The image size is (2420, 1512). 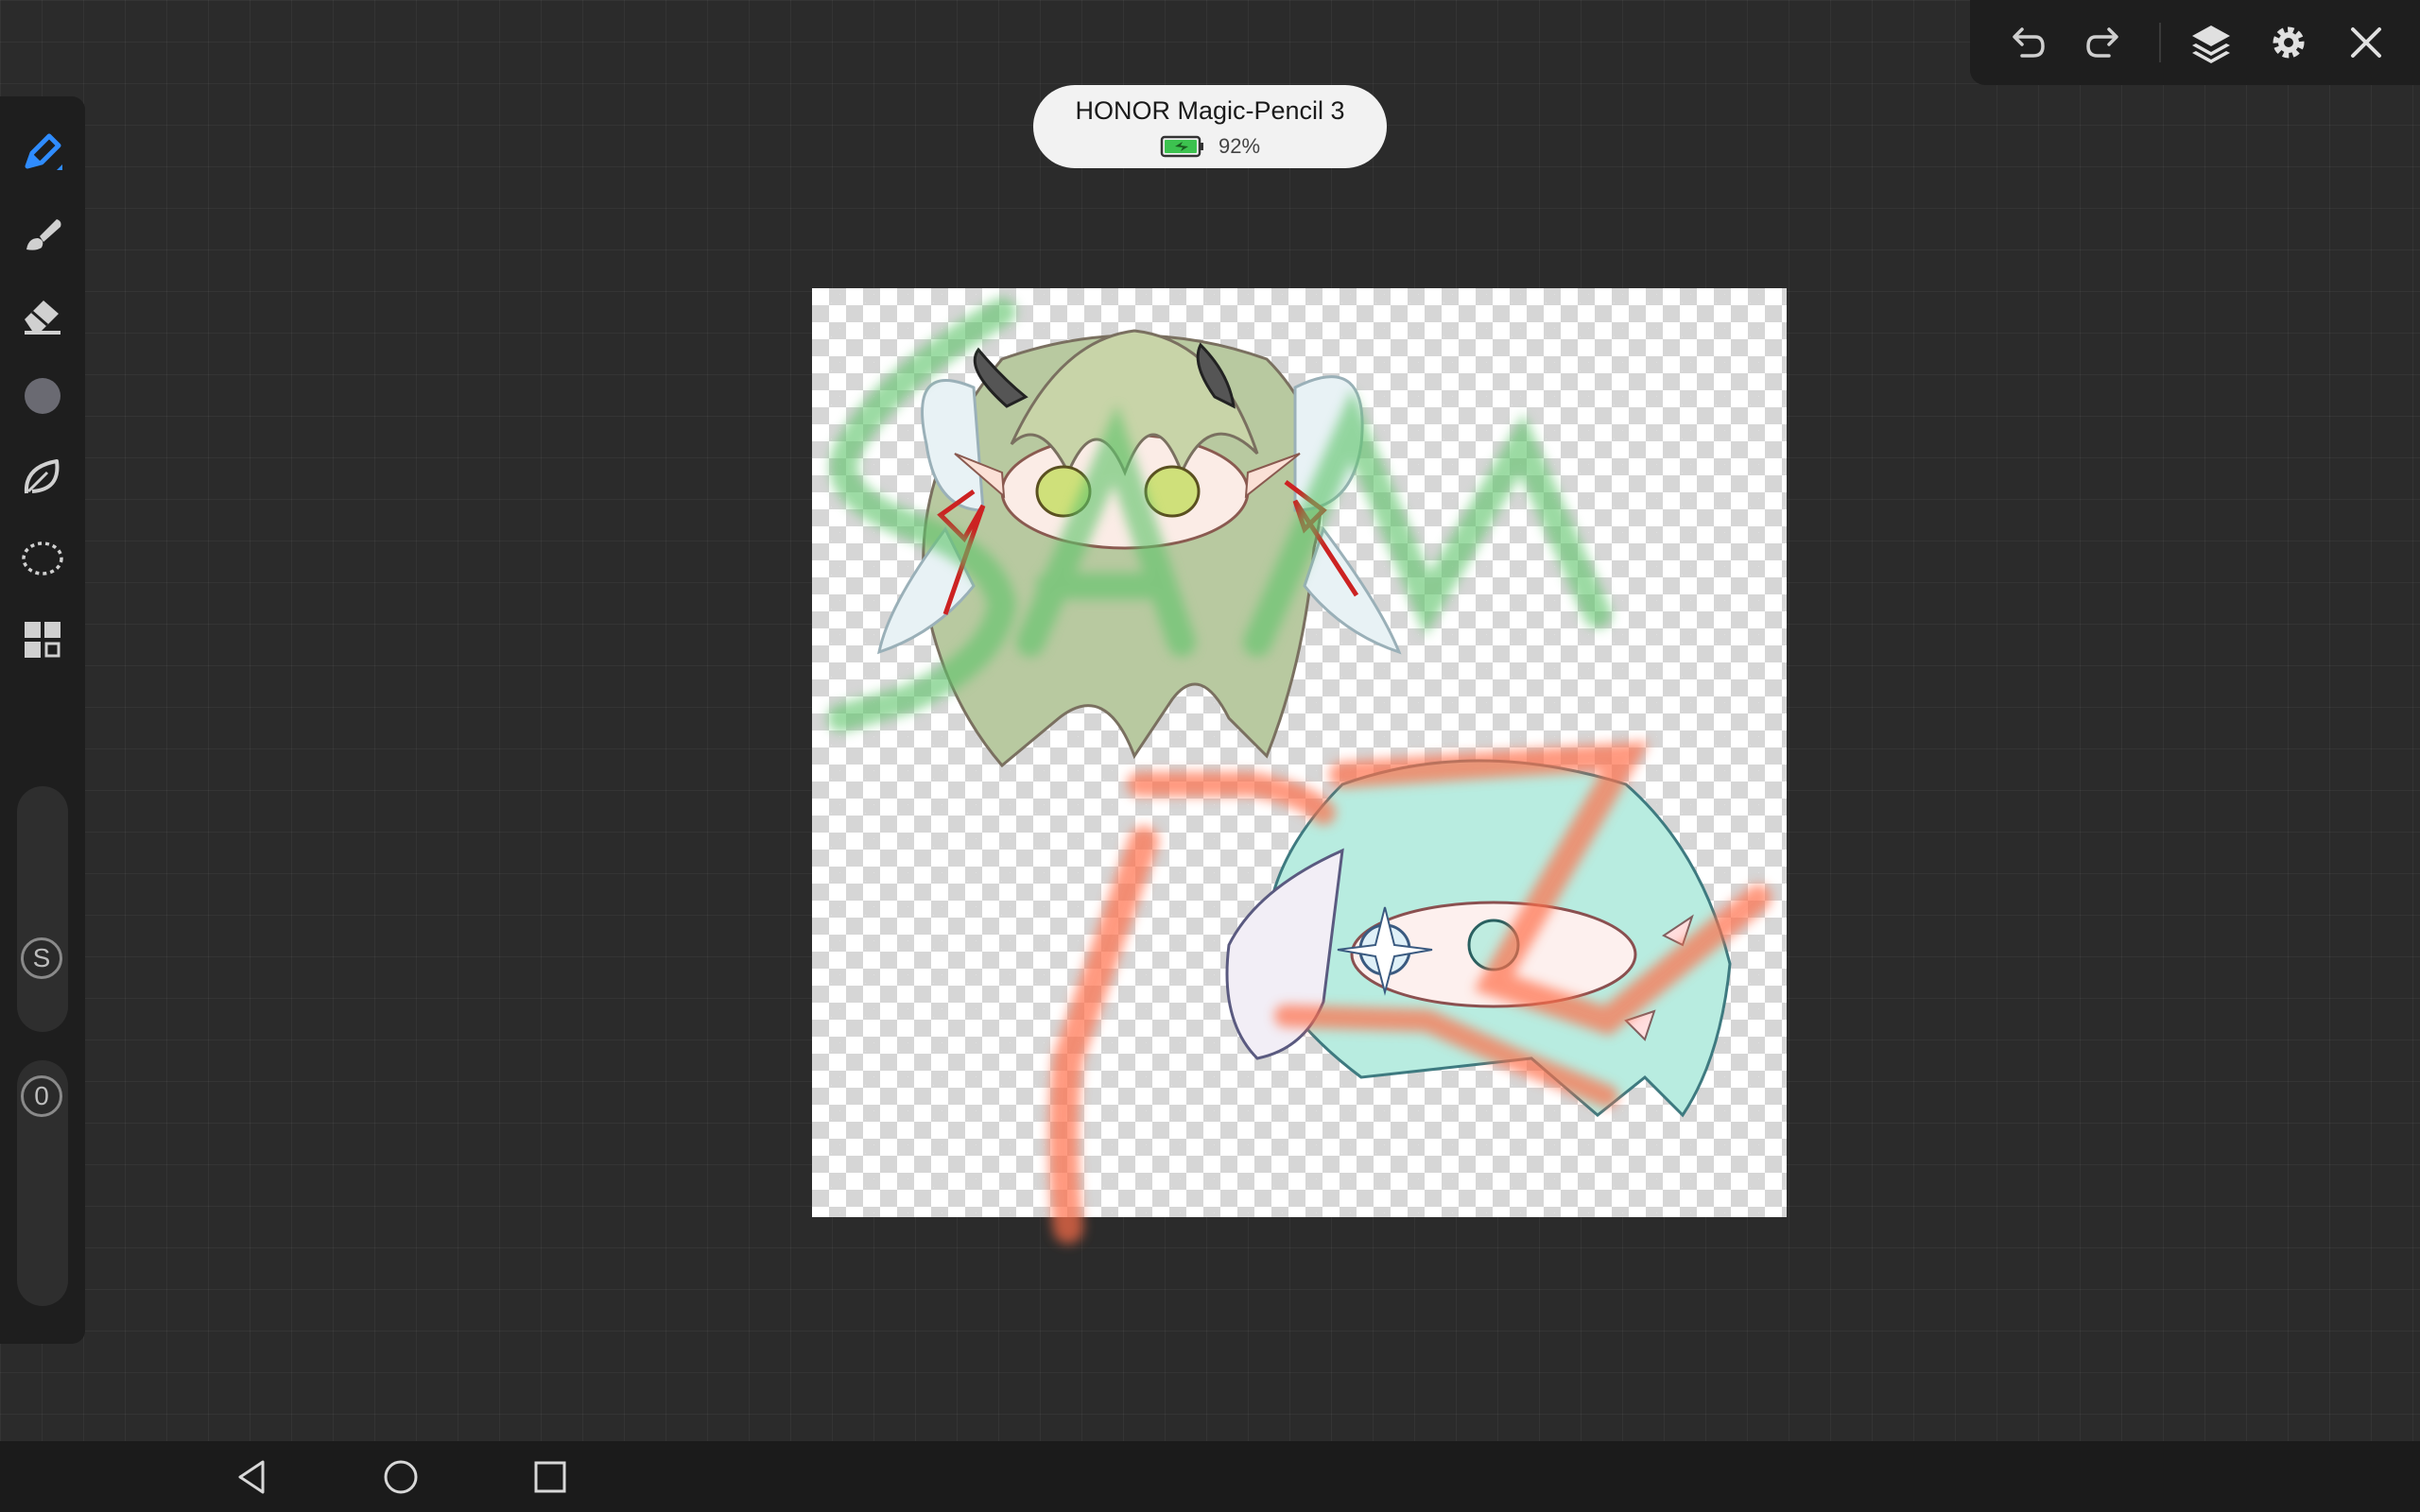 I want to click on layers-icon, so click(x=2211, y=44).